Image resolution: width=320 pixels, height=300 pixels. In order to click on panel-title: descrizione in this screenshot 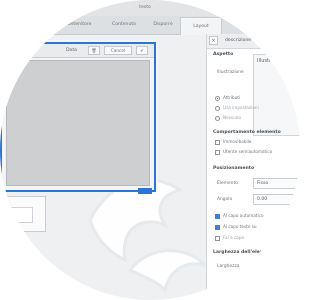, I will do `click(238, 40)`.